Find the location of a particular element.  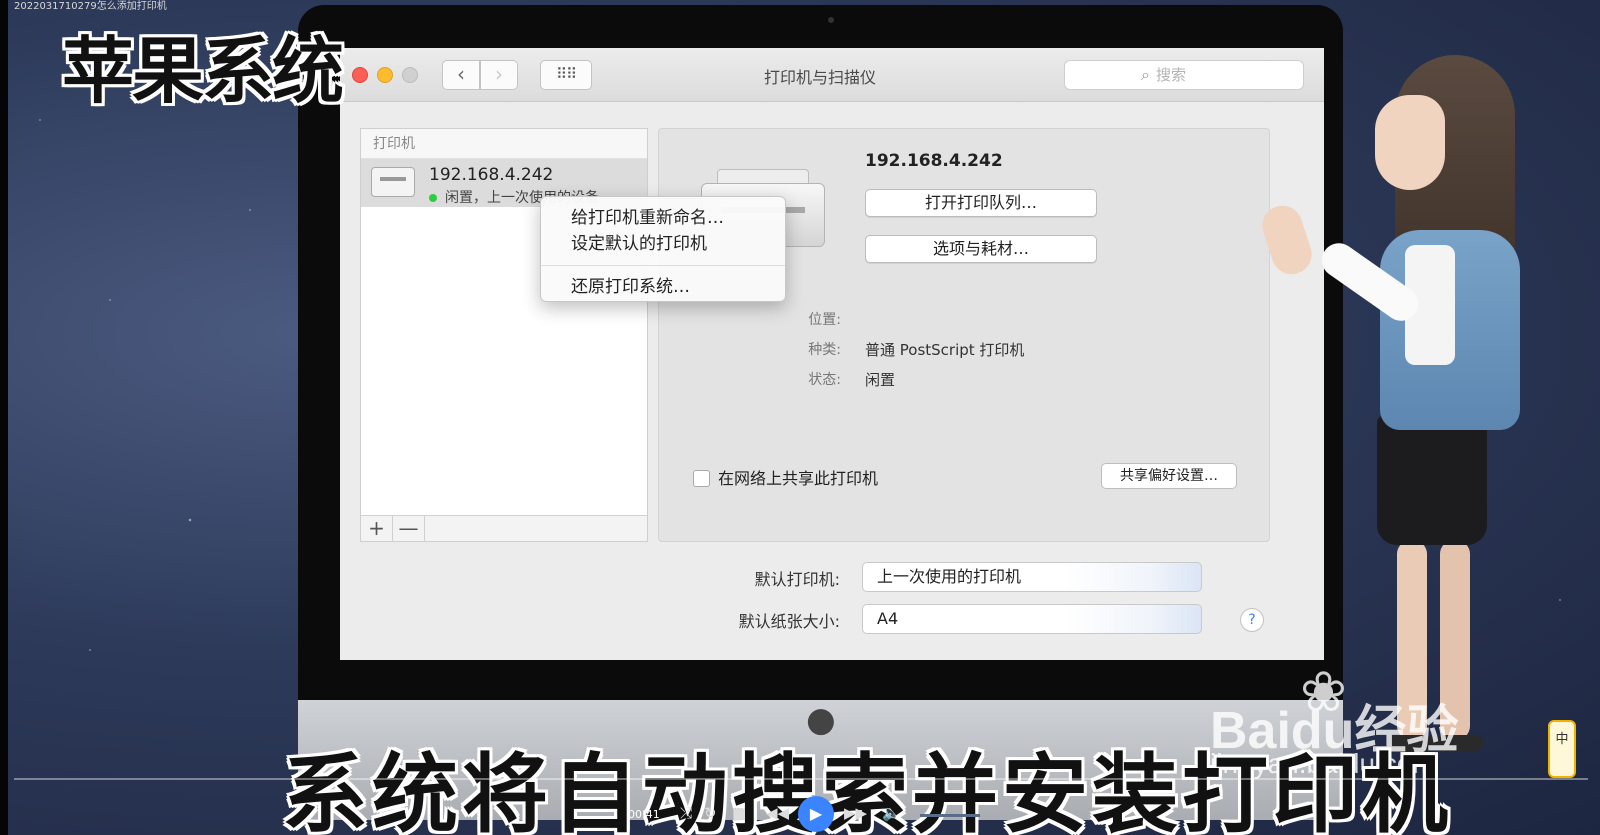

location-label: 位置: is located at coordinates (824, 320).